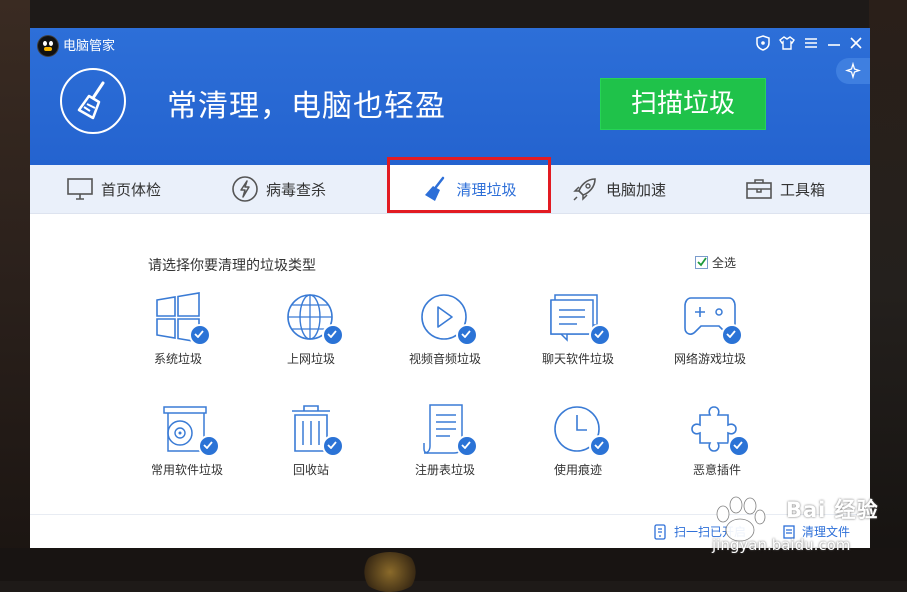 The width and height of the screenshot is (907, 592). Describe the element at coordinates (311, 328) in the screenshot. I see `junk-item-internet: 上网垃圾` at that location.